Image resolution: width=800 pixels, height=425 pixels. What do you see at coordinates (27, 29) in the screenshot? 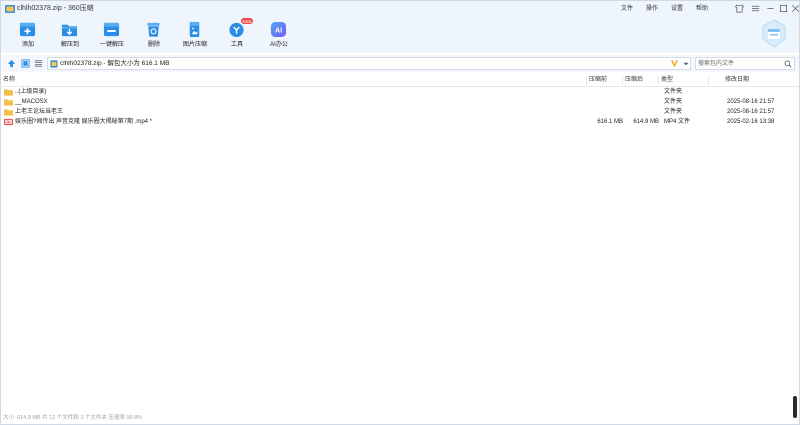
I see `add-icon` at bounding box center [27, 29].